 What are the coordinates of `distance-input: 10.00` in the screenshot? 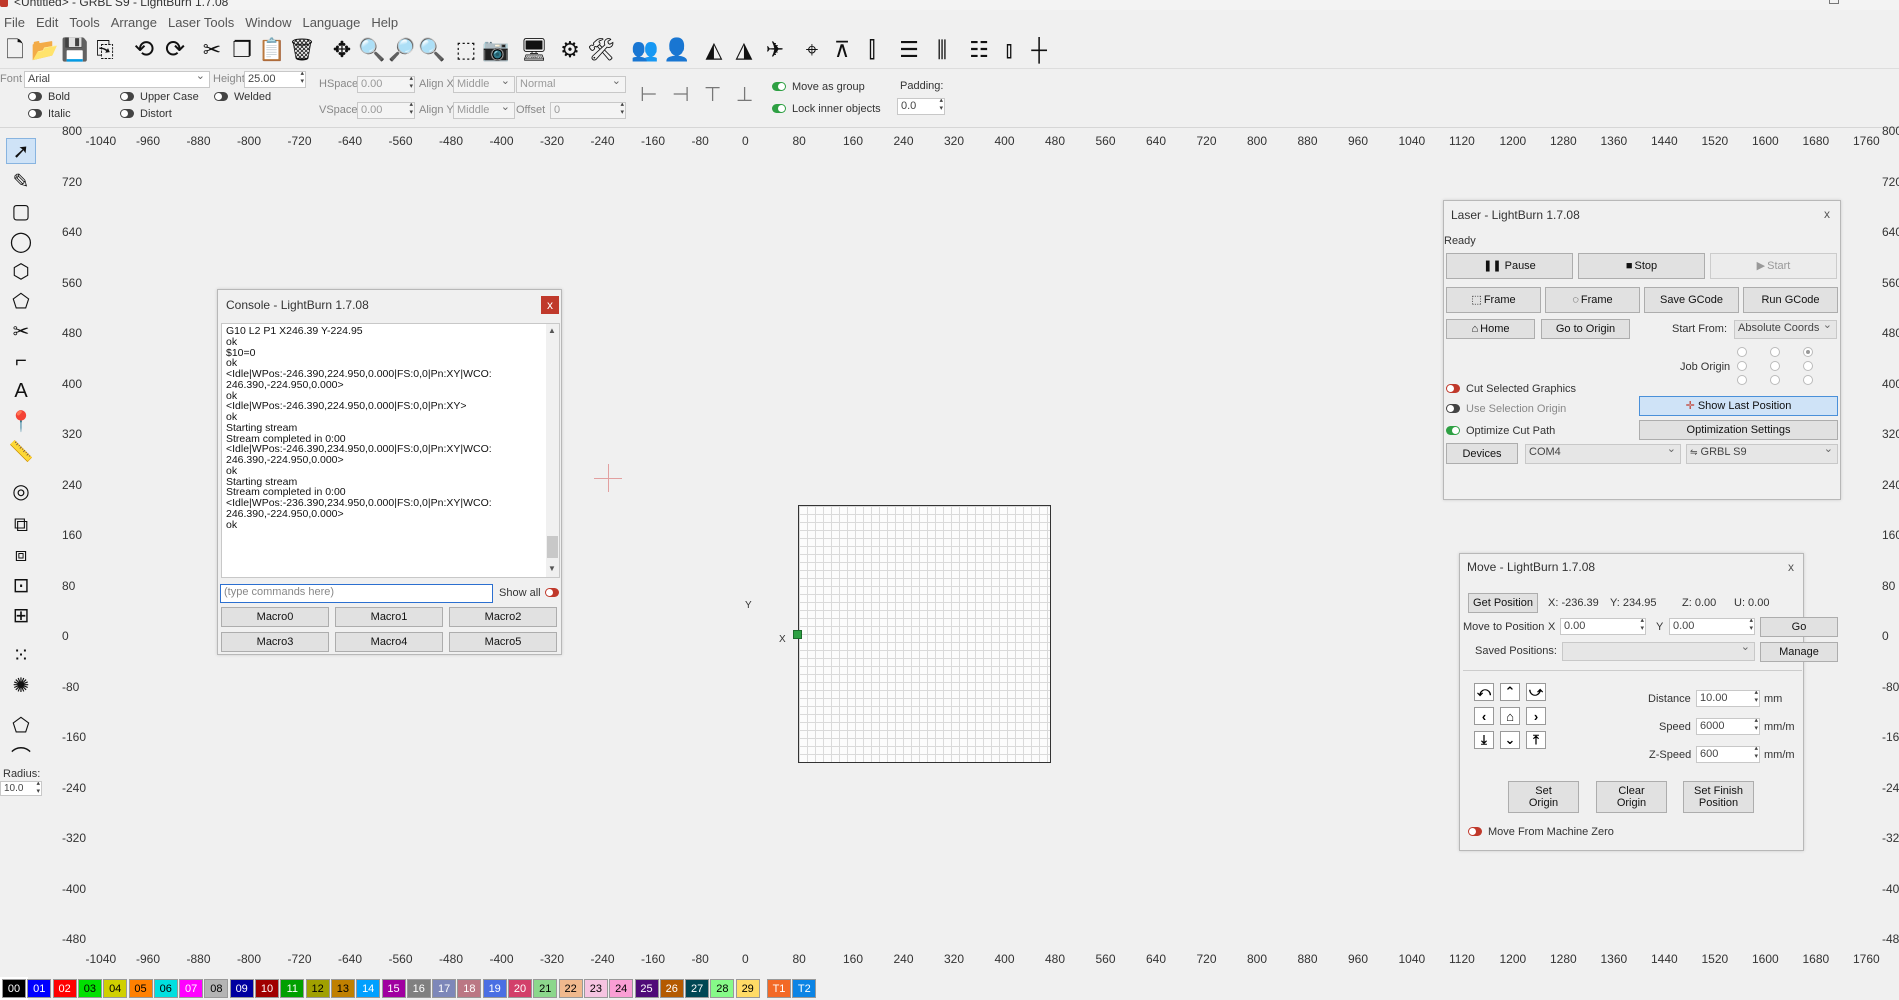 It's located at (1728, 698).